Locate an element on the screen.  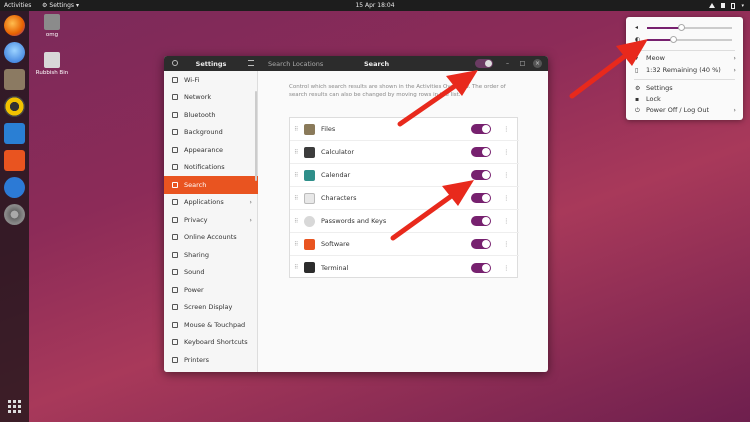
battery-menu-item: ▯ 1:32 Remaining (40 %) › is located at coordinates (684, 70).